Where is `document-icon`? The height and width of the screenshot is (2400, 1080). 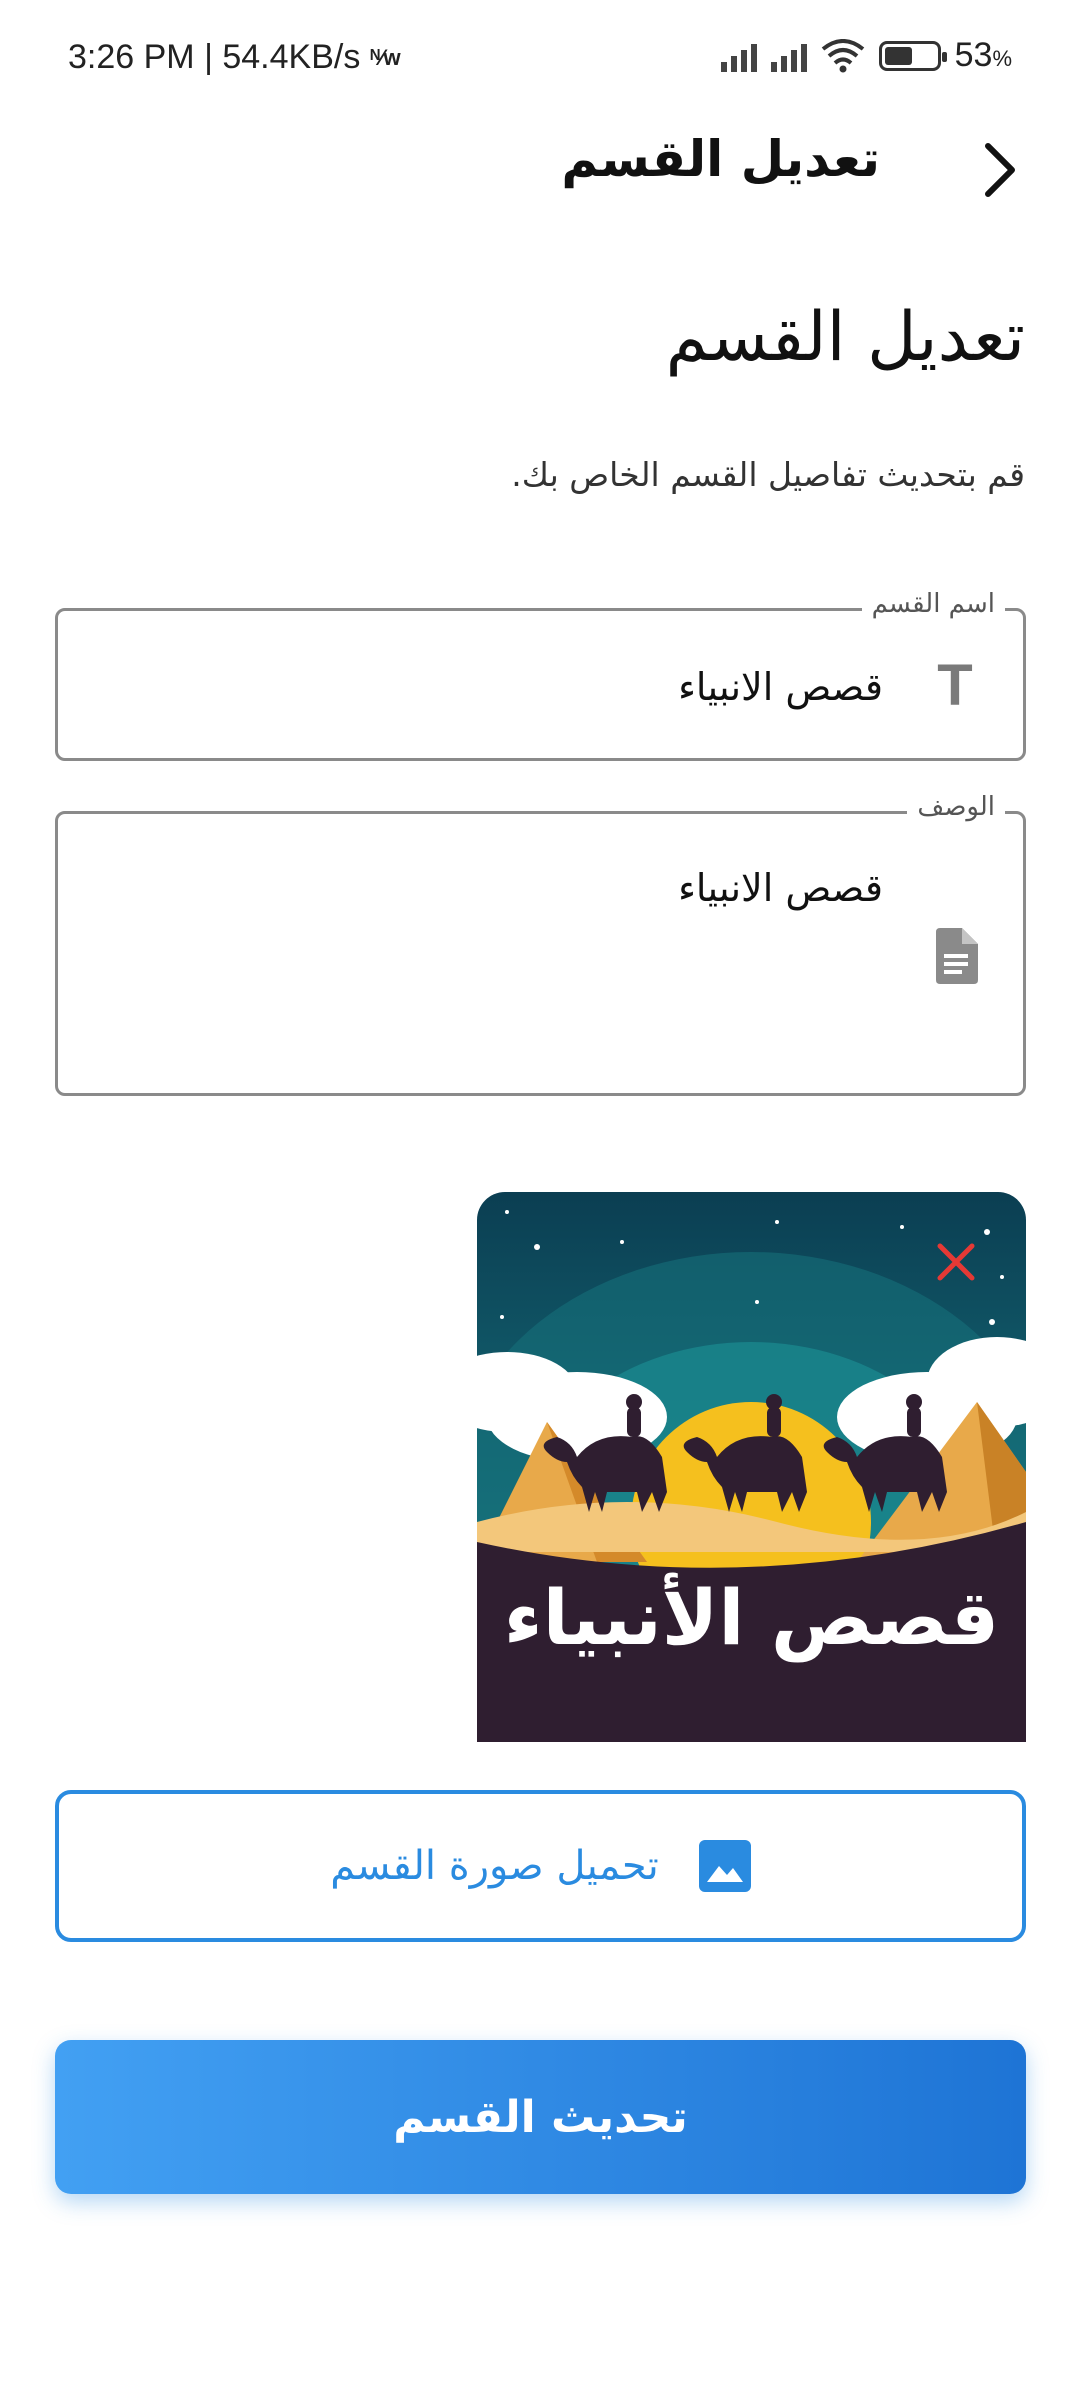 document-icon is located at coordinates (955, 956).